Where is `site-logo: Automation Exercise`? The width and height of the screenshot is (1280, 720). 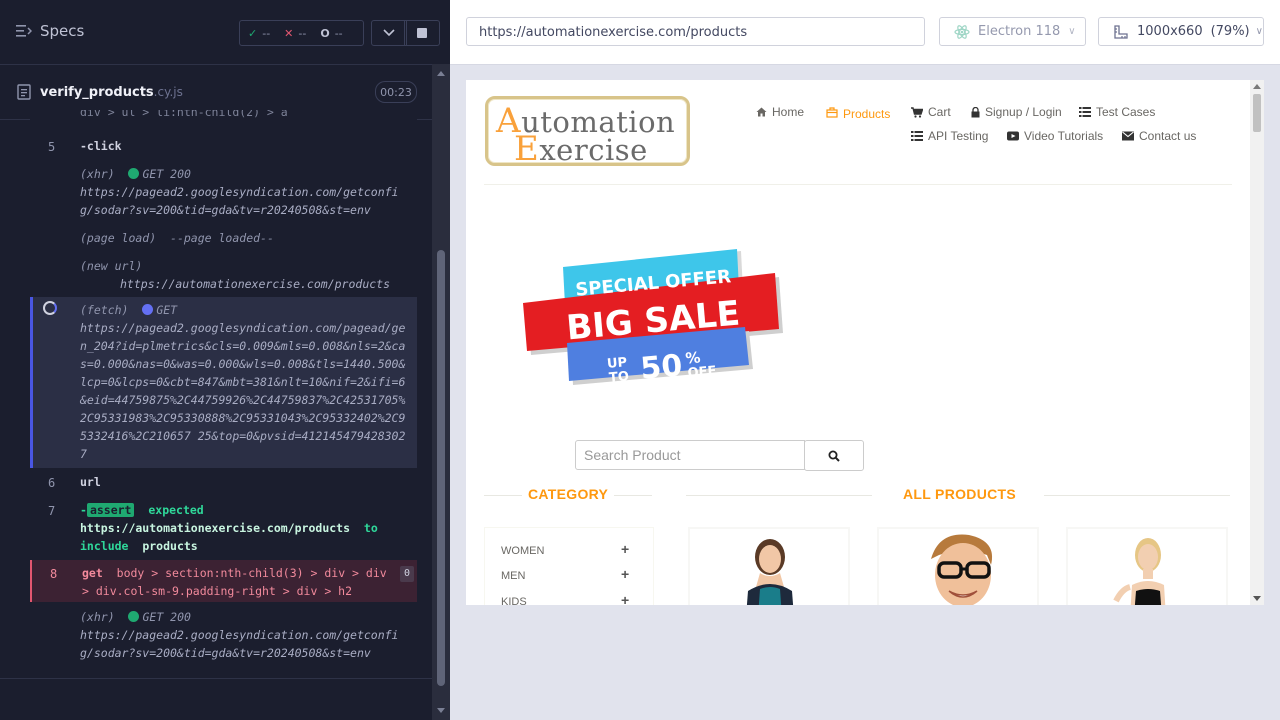 site-logo: Automation Exercise is located at coordinates (587, 132).